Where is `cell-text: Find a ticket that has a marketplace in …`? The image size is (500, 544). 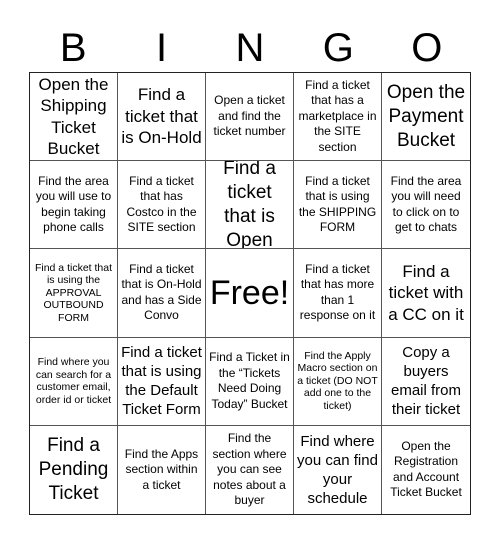 cell-text: Find a ticket that has a marketplace in … is located at coordinates (337, 115).